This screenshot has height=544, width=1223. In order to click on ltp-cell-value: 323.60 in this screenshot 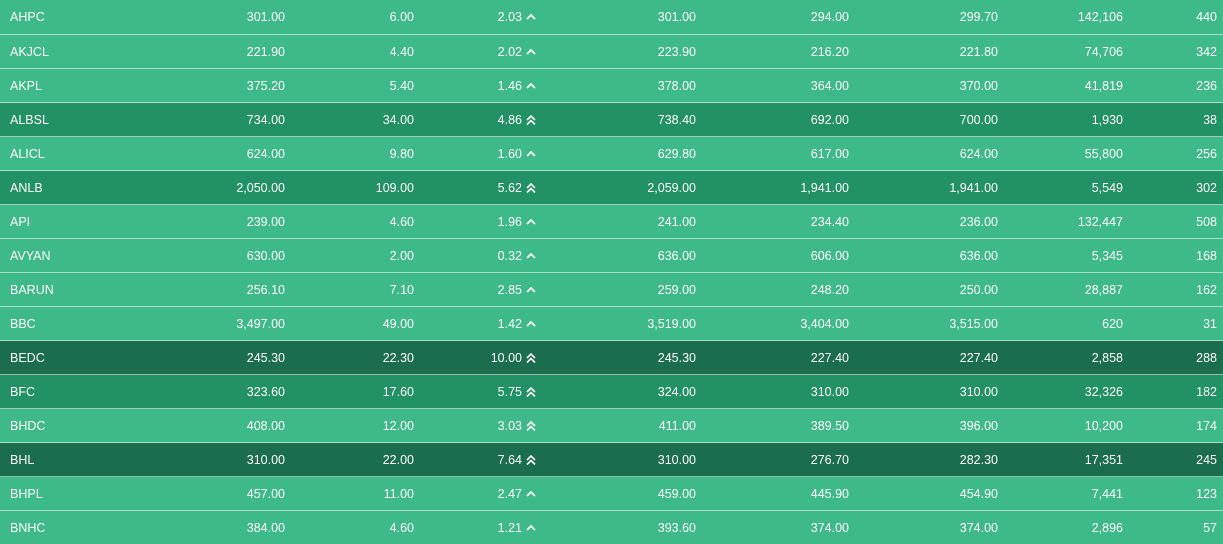, I will do `click(265, 391)`.